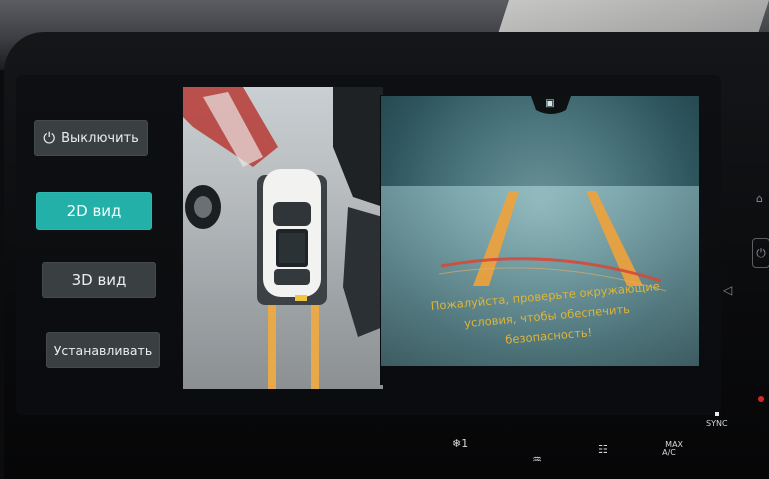 The image size is (769, 479). I want to click on settings-label: Устанавливать, so click(103, 350).